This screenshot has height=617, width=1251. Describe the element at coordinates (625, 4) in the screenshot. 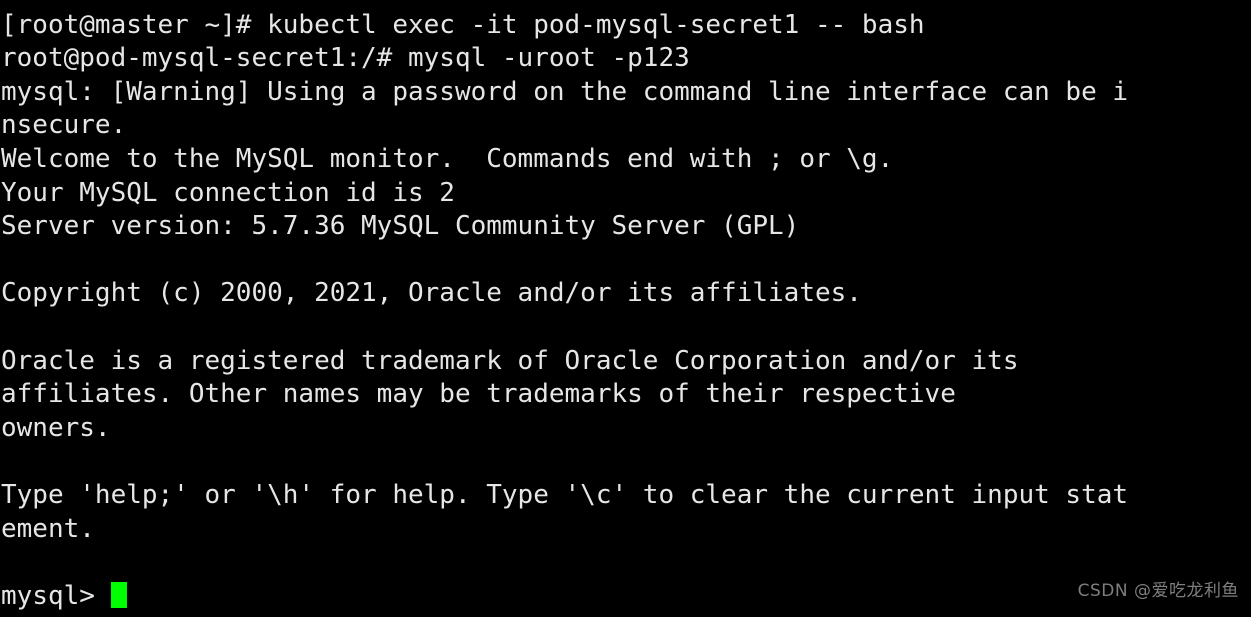

I see `line-clipped-top` at that location.